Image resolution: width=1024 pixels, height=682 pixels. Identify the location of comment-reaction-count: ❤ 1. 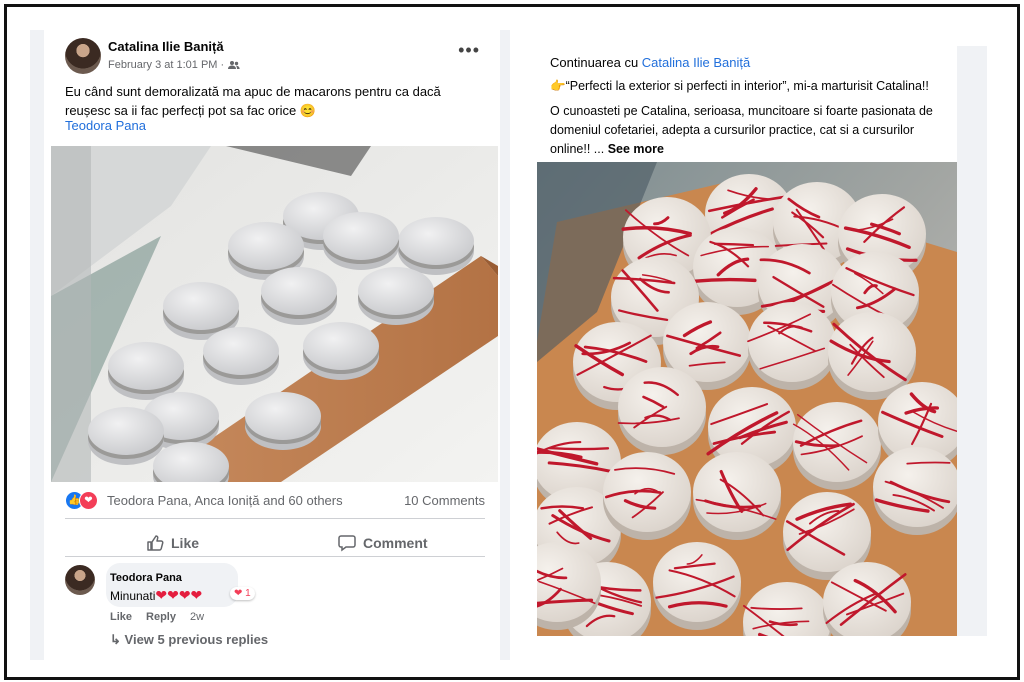
(242, 593).